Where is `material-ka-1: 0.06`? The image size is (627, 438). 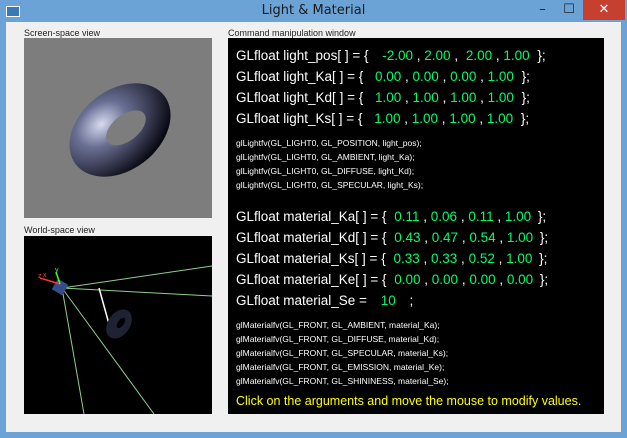
material-ka-1: 0.06 is located at coordinates (444, 216).